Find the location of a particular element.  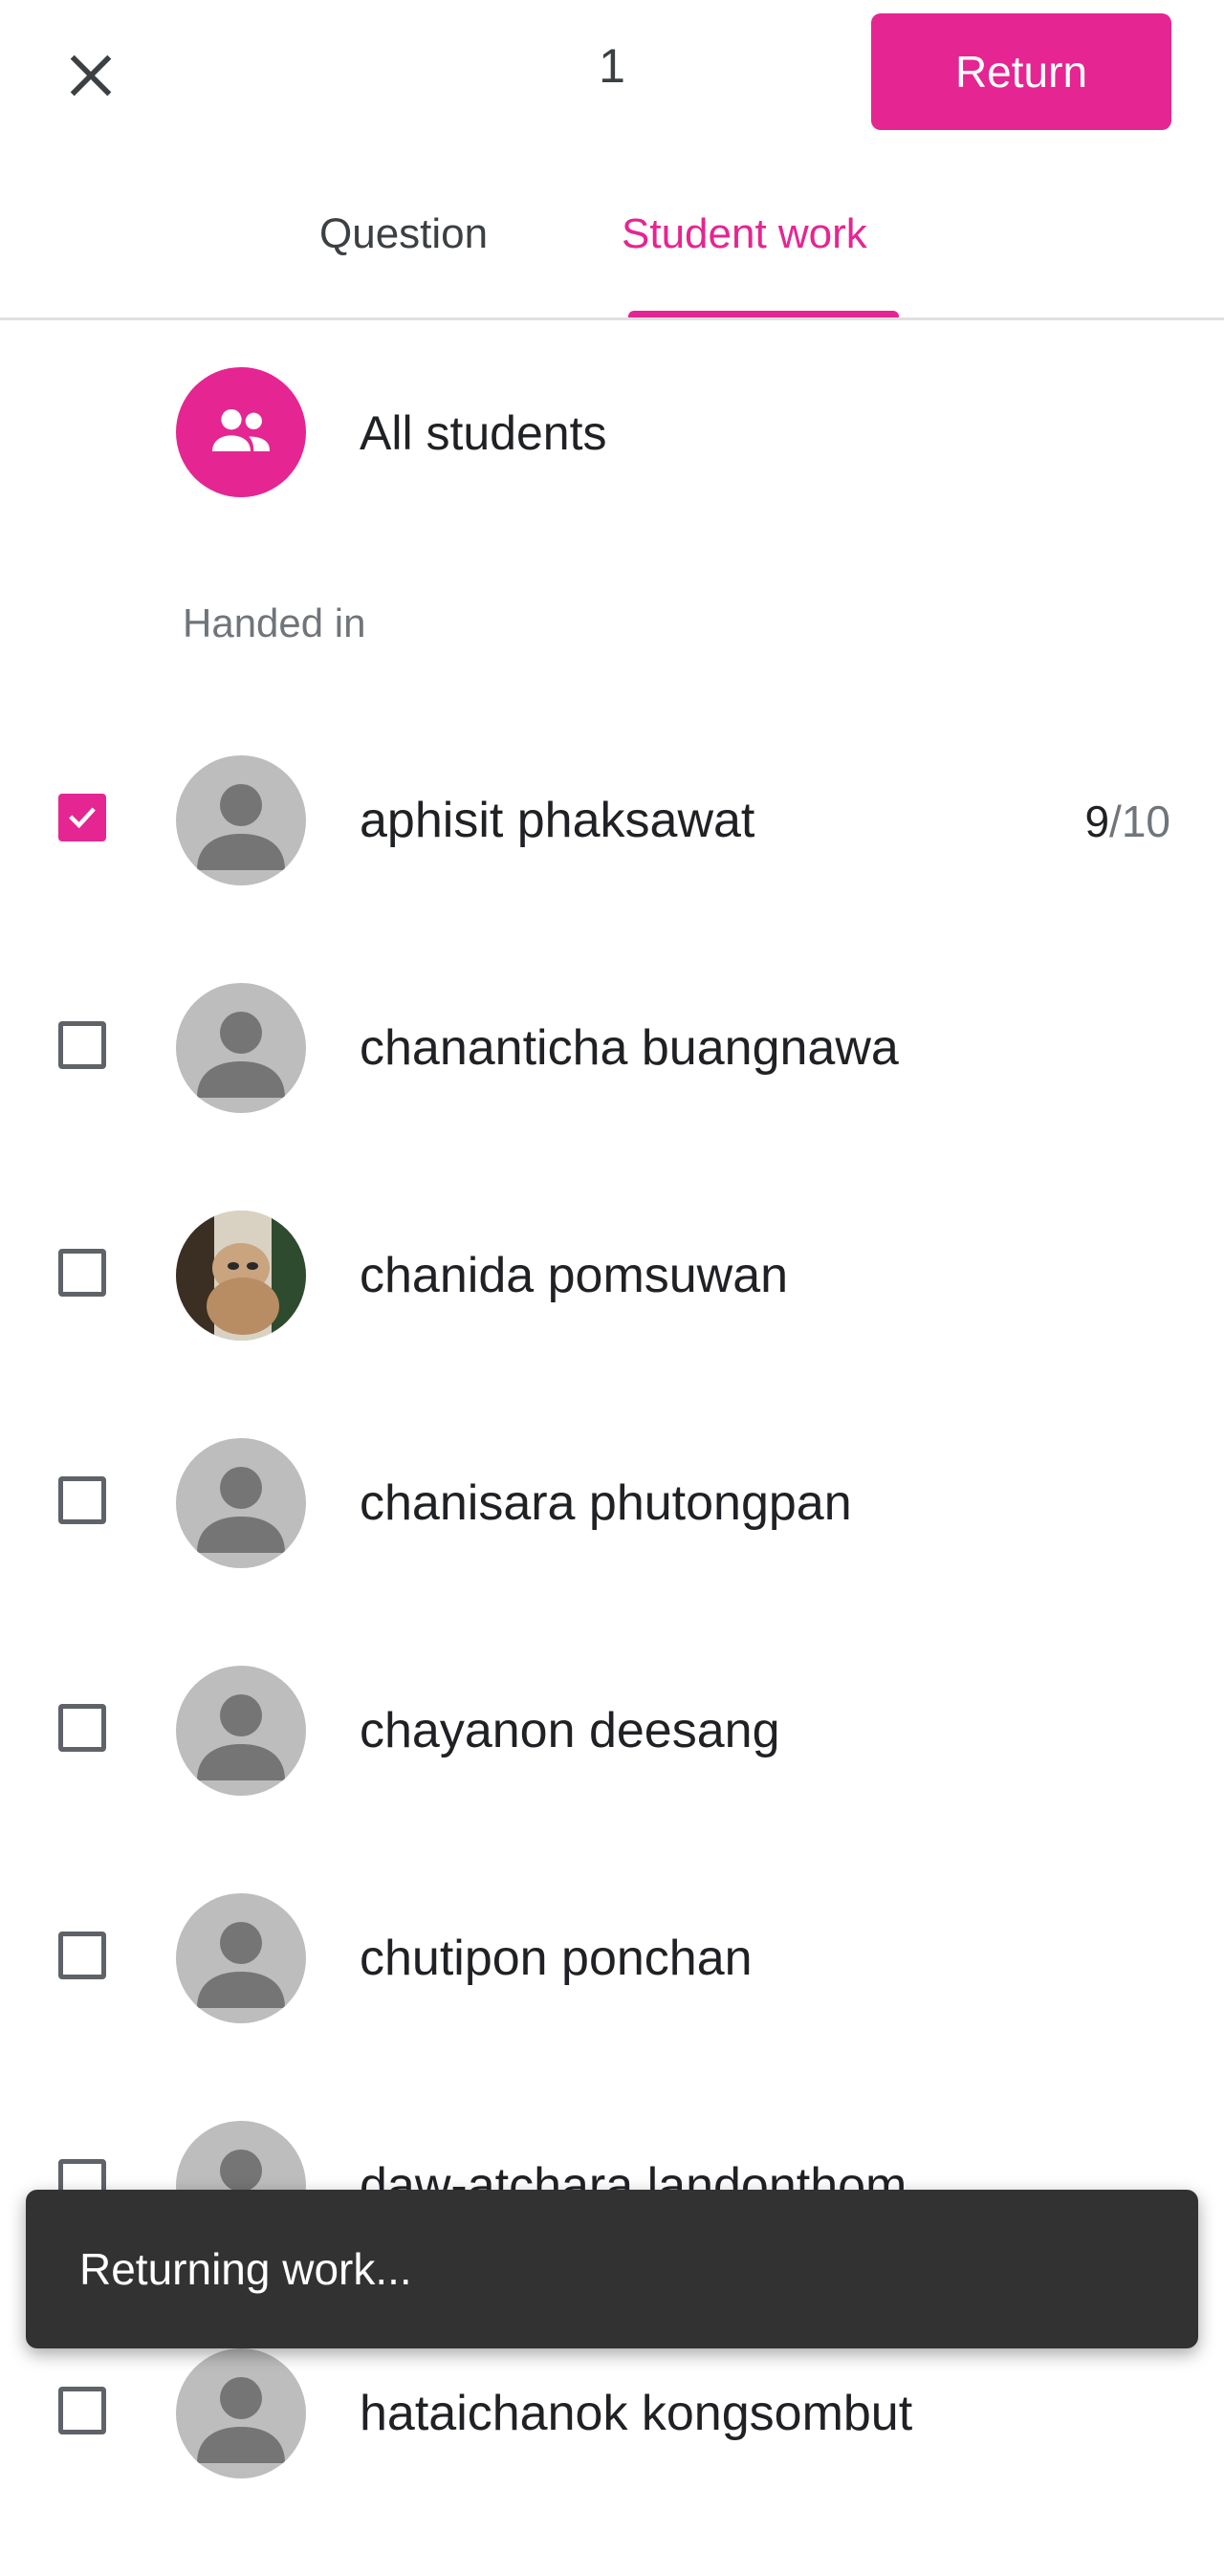

photo-avatar-image is located at coordinates (241, 1276).